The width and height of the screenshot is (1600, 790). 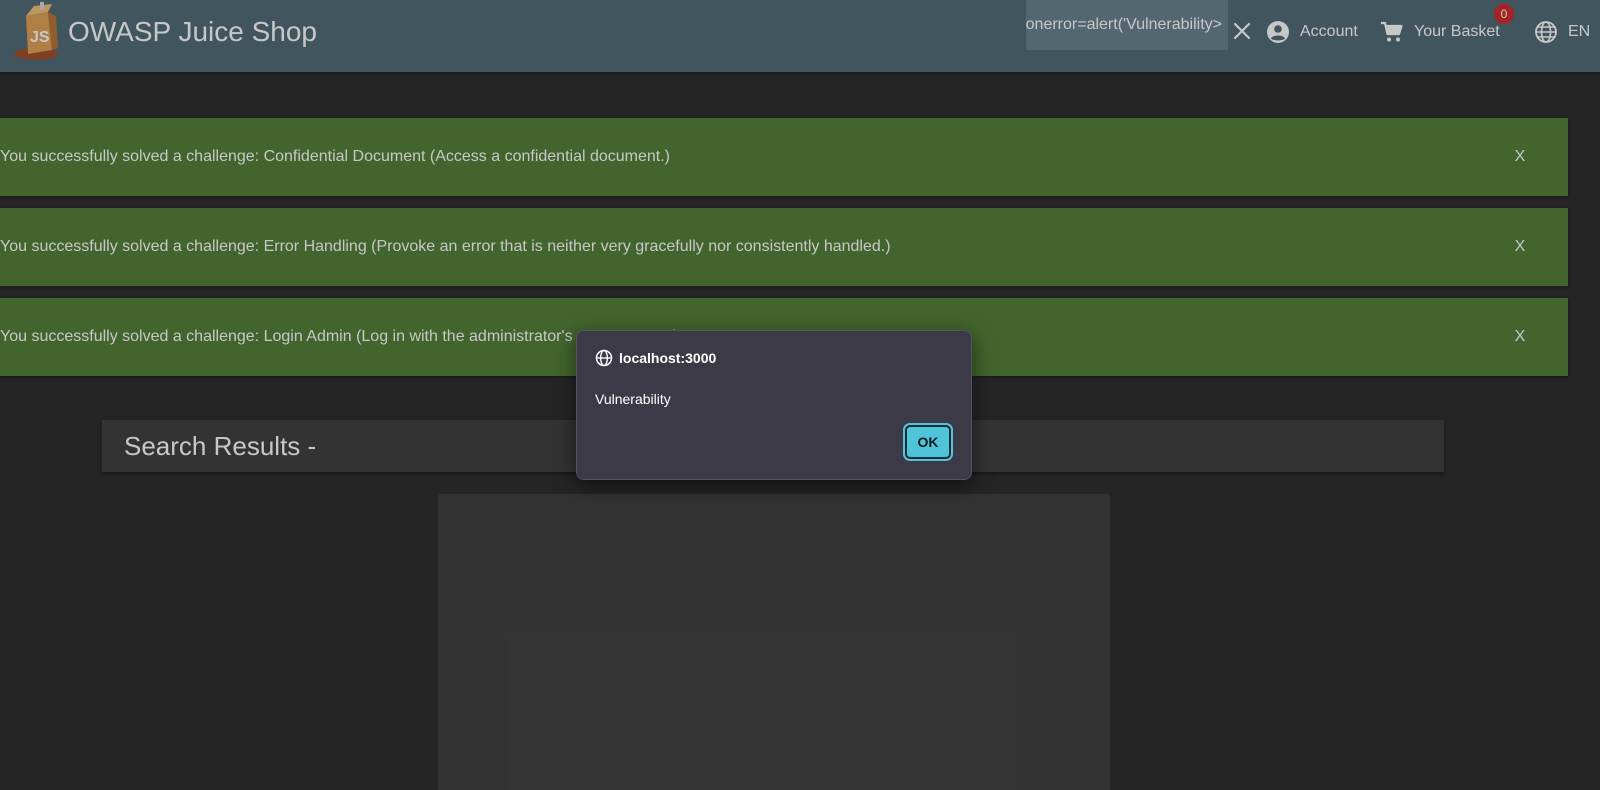 What do you see at coordinates (604, 358) in the screenshot?
I see `globe-icon` at bounding box center [604, 358].